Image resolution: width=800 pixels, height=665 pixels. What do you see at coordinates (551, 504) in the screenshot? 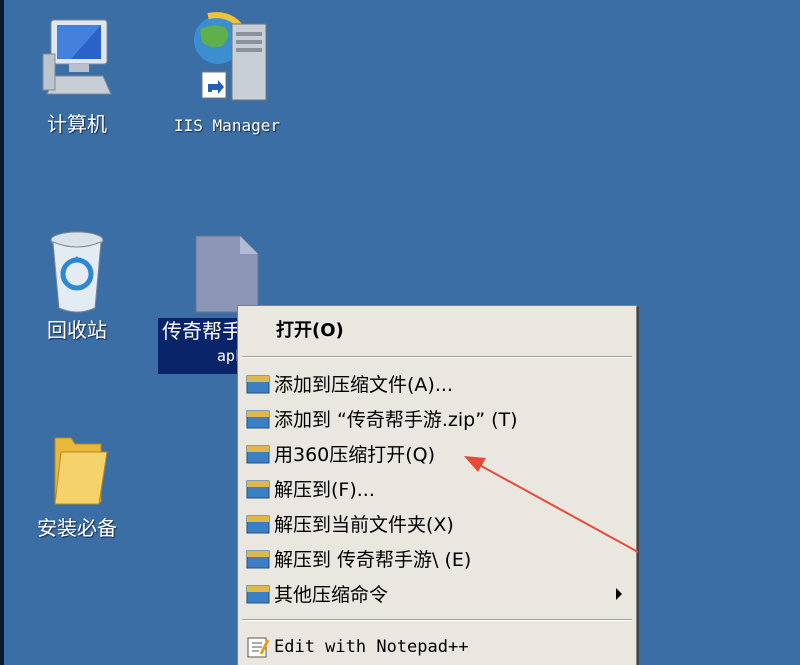
I see `annotation-arrow-icon` at bounding box center [551, 504].